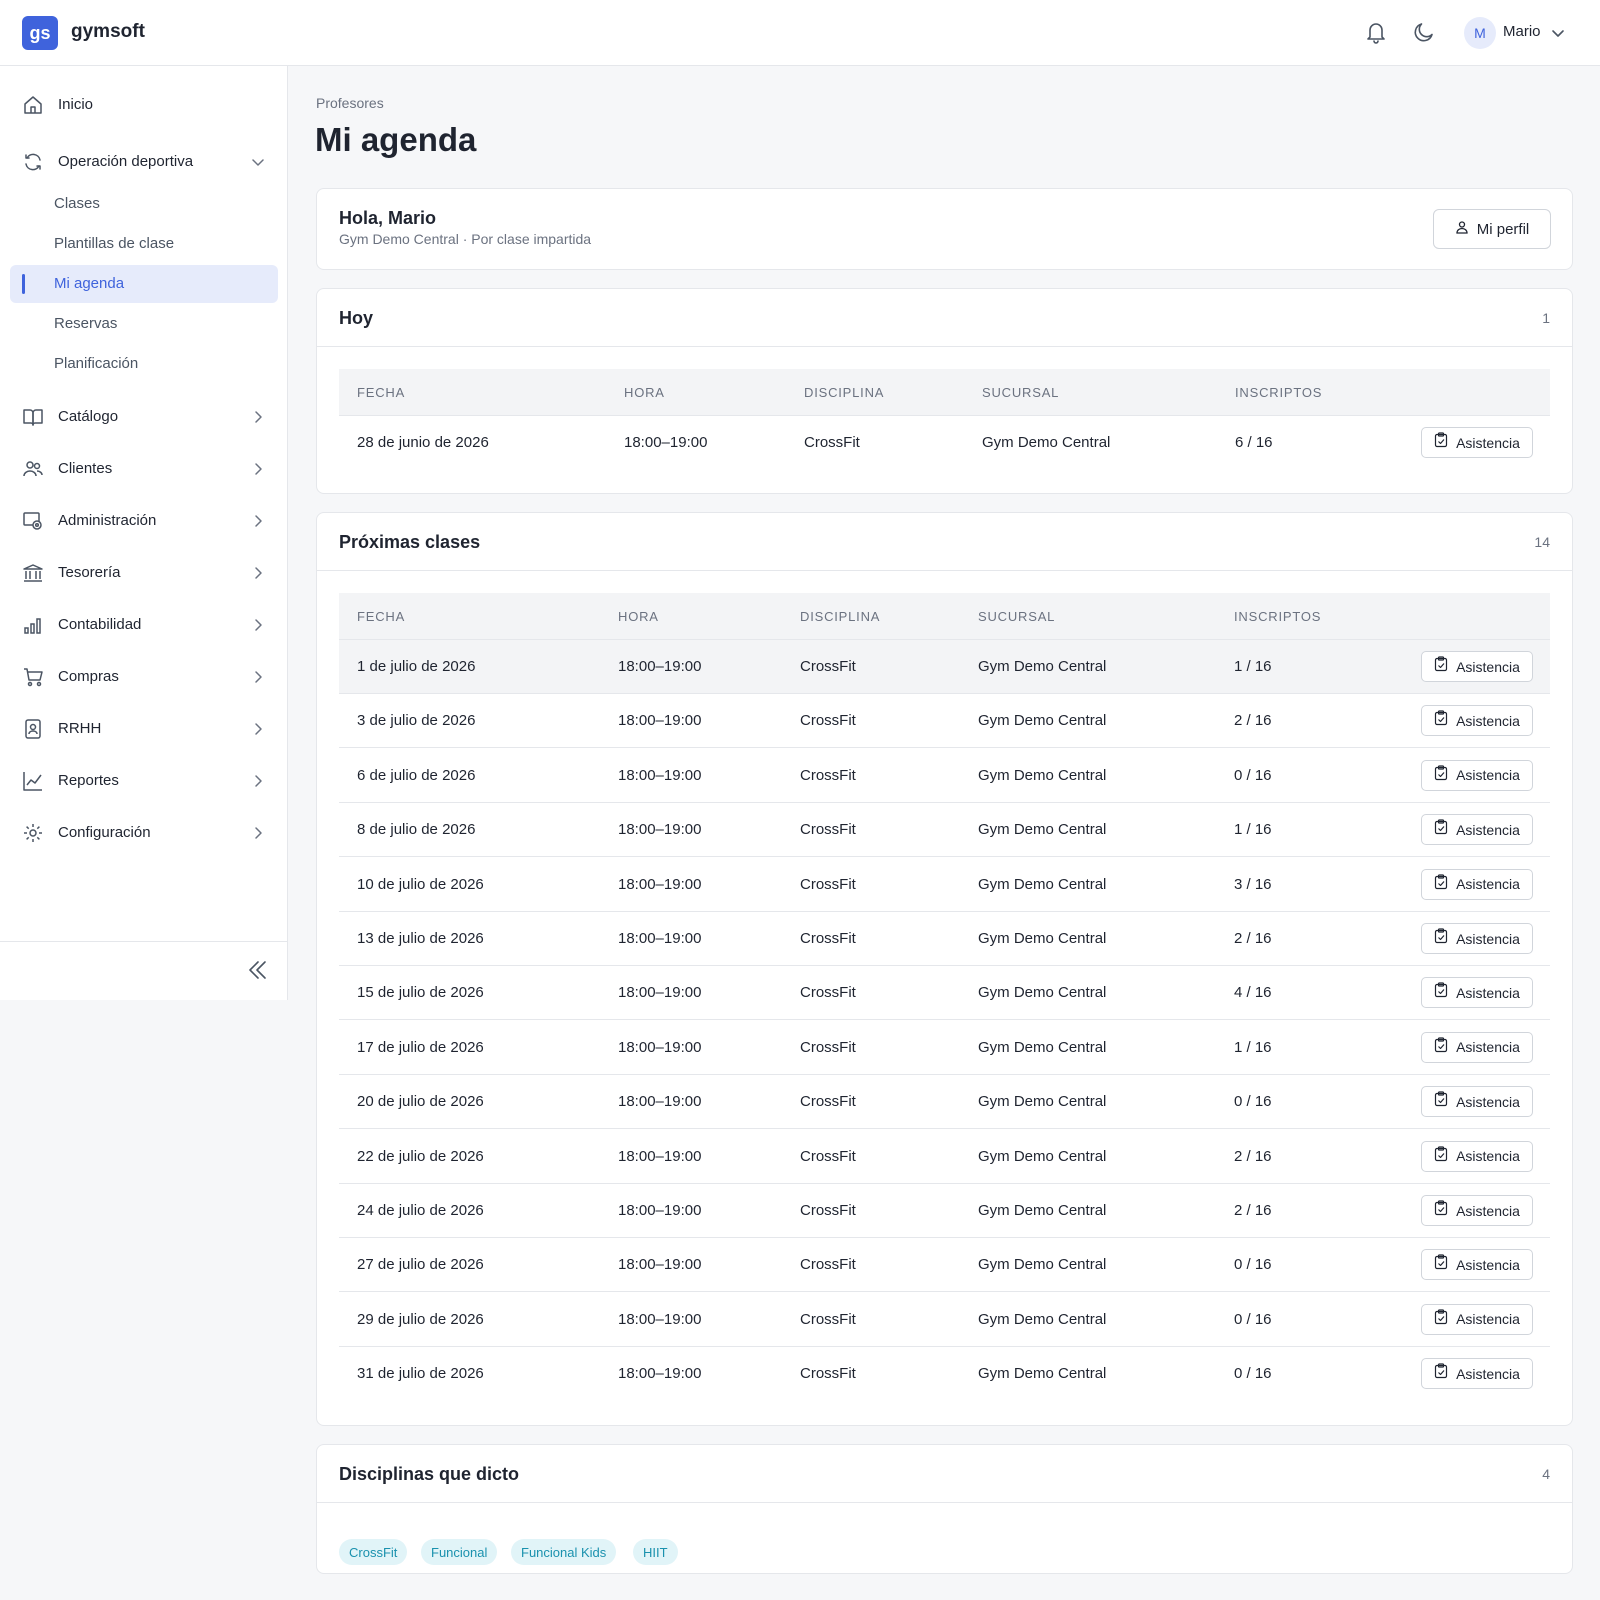  What do you see at coordinates (1546, 318) in the screenshot?
I see `card-count: 1` at bounding box center [1546, 318].